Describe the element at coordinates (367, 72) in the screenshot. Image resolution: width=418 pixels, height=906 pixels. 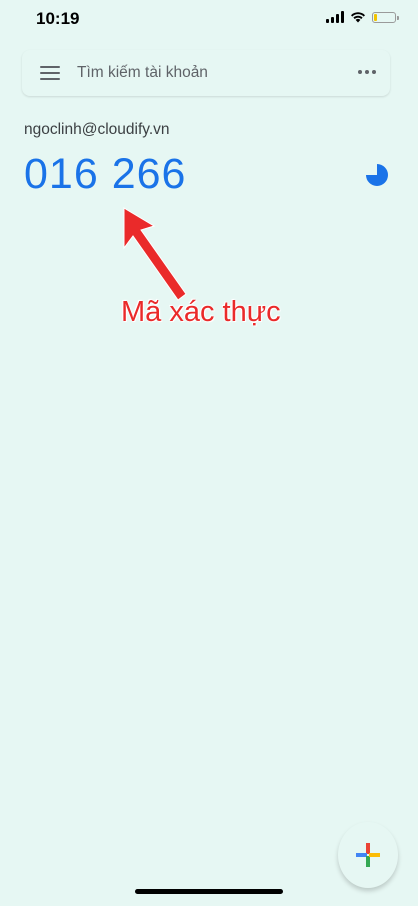
I see `more-horizontal-icon` at that location.